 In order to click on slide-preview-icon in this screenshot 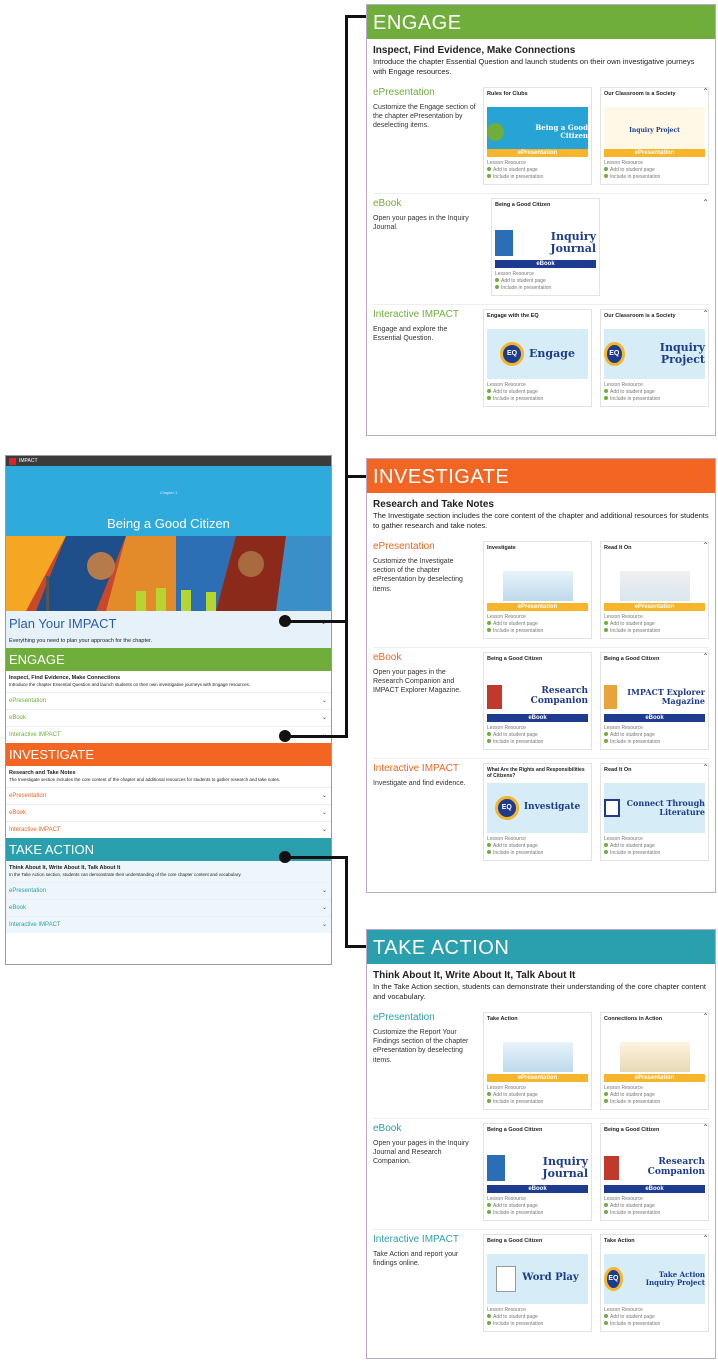, I will do `click(537, 1056)`.